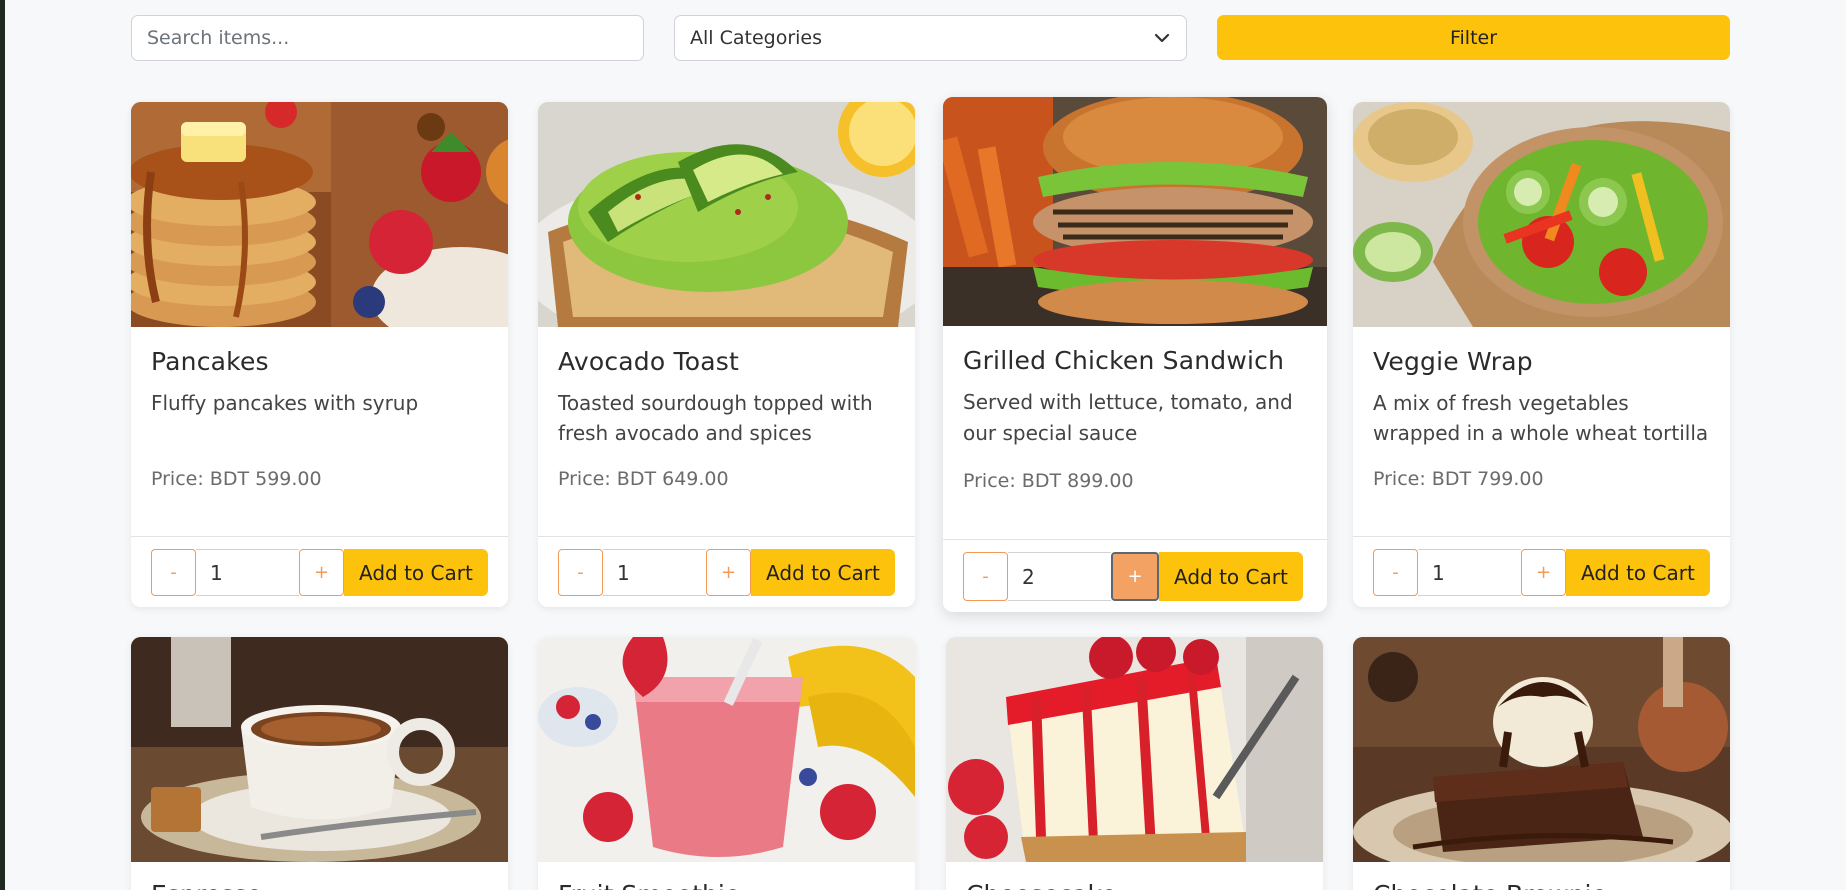 Image resolution: width=1846 pixels, height=890 pixels. Describe the element at coordinates (648, 361) in the screenshot. I see `card-title: Avocado Toast` at that location.